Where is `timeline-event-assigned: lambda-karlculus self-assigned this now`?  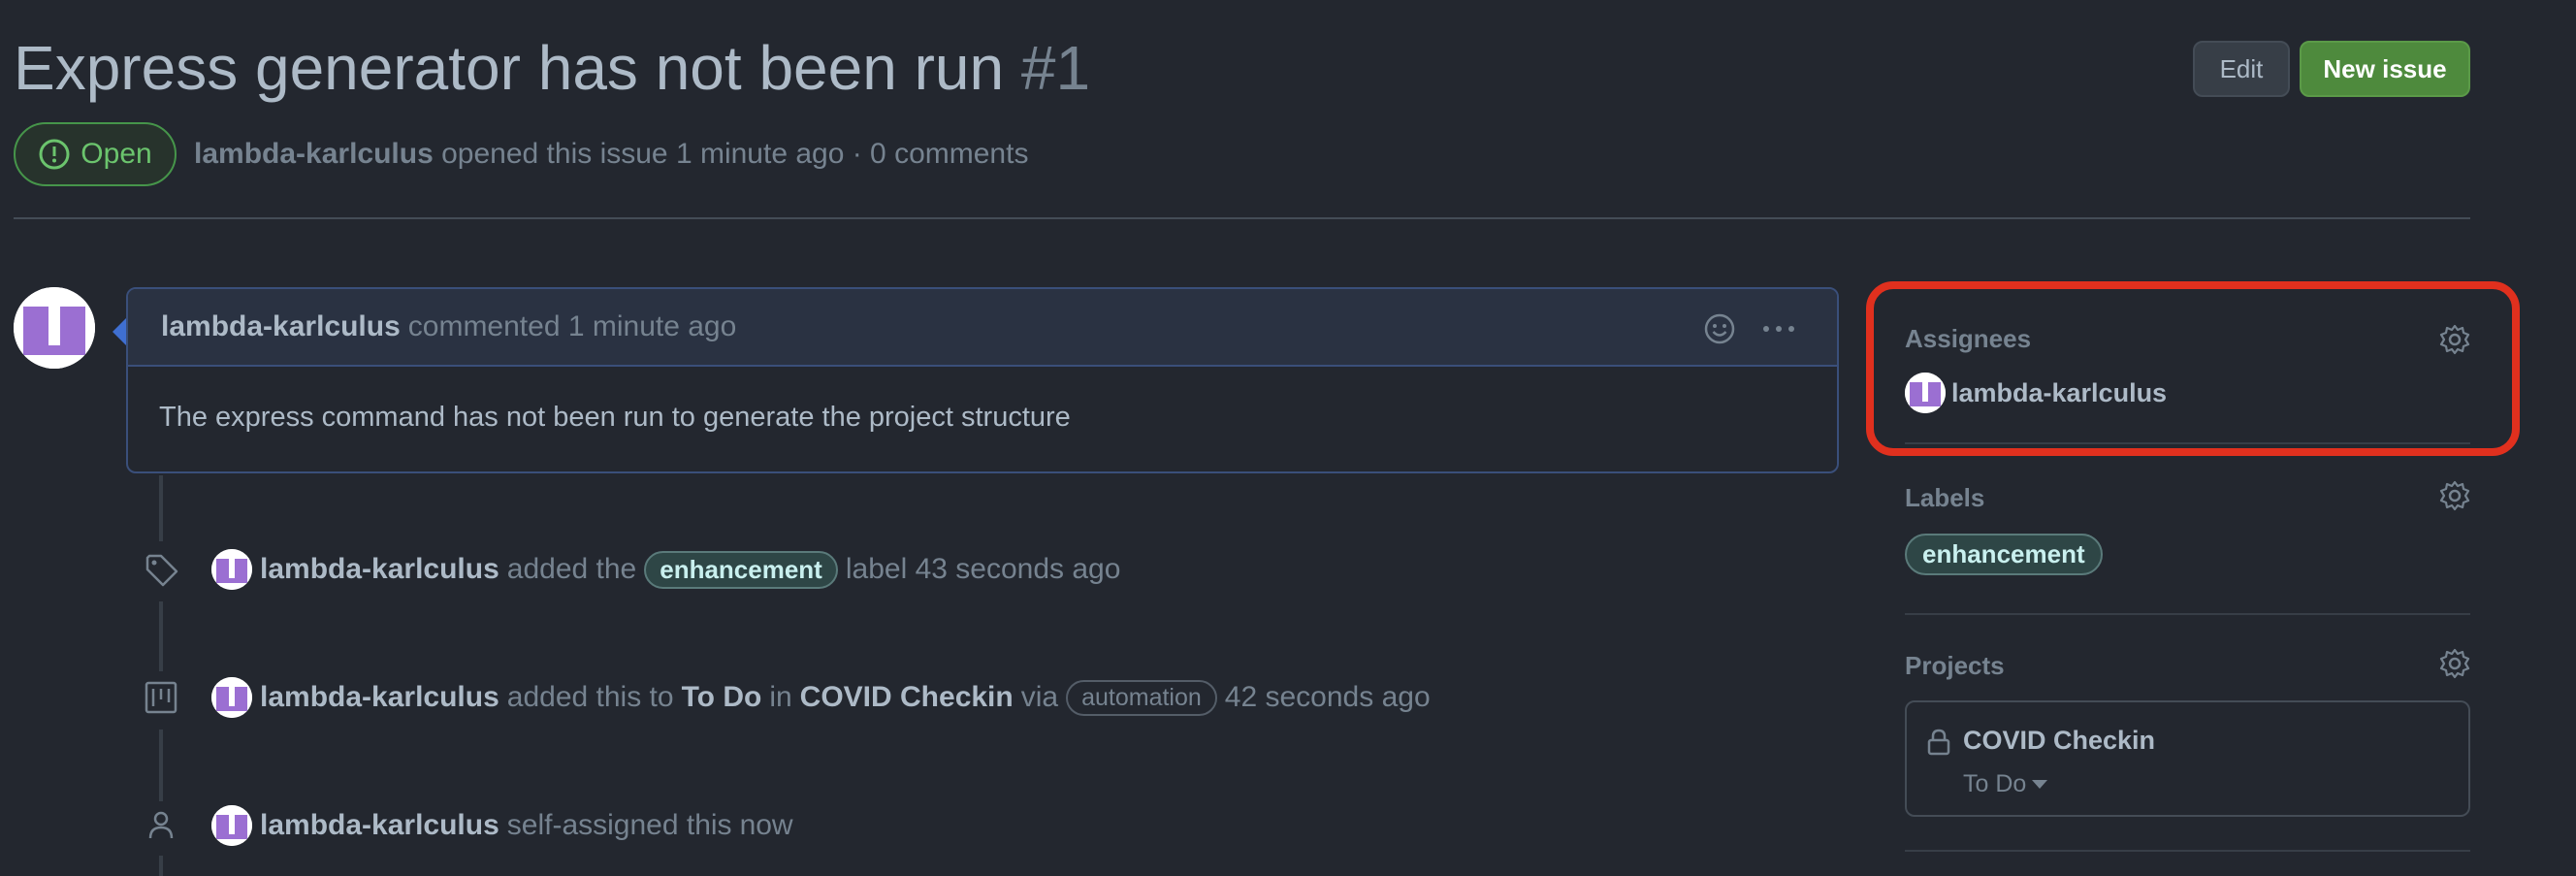
timeline-event-assigned: lambda-karlculus self-assigned this now is located at coordinates (467, 825).